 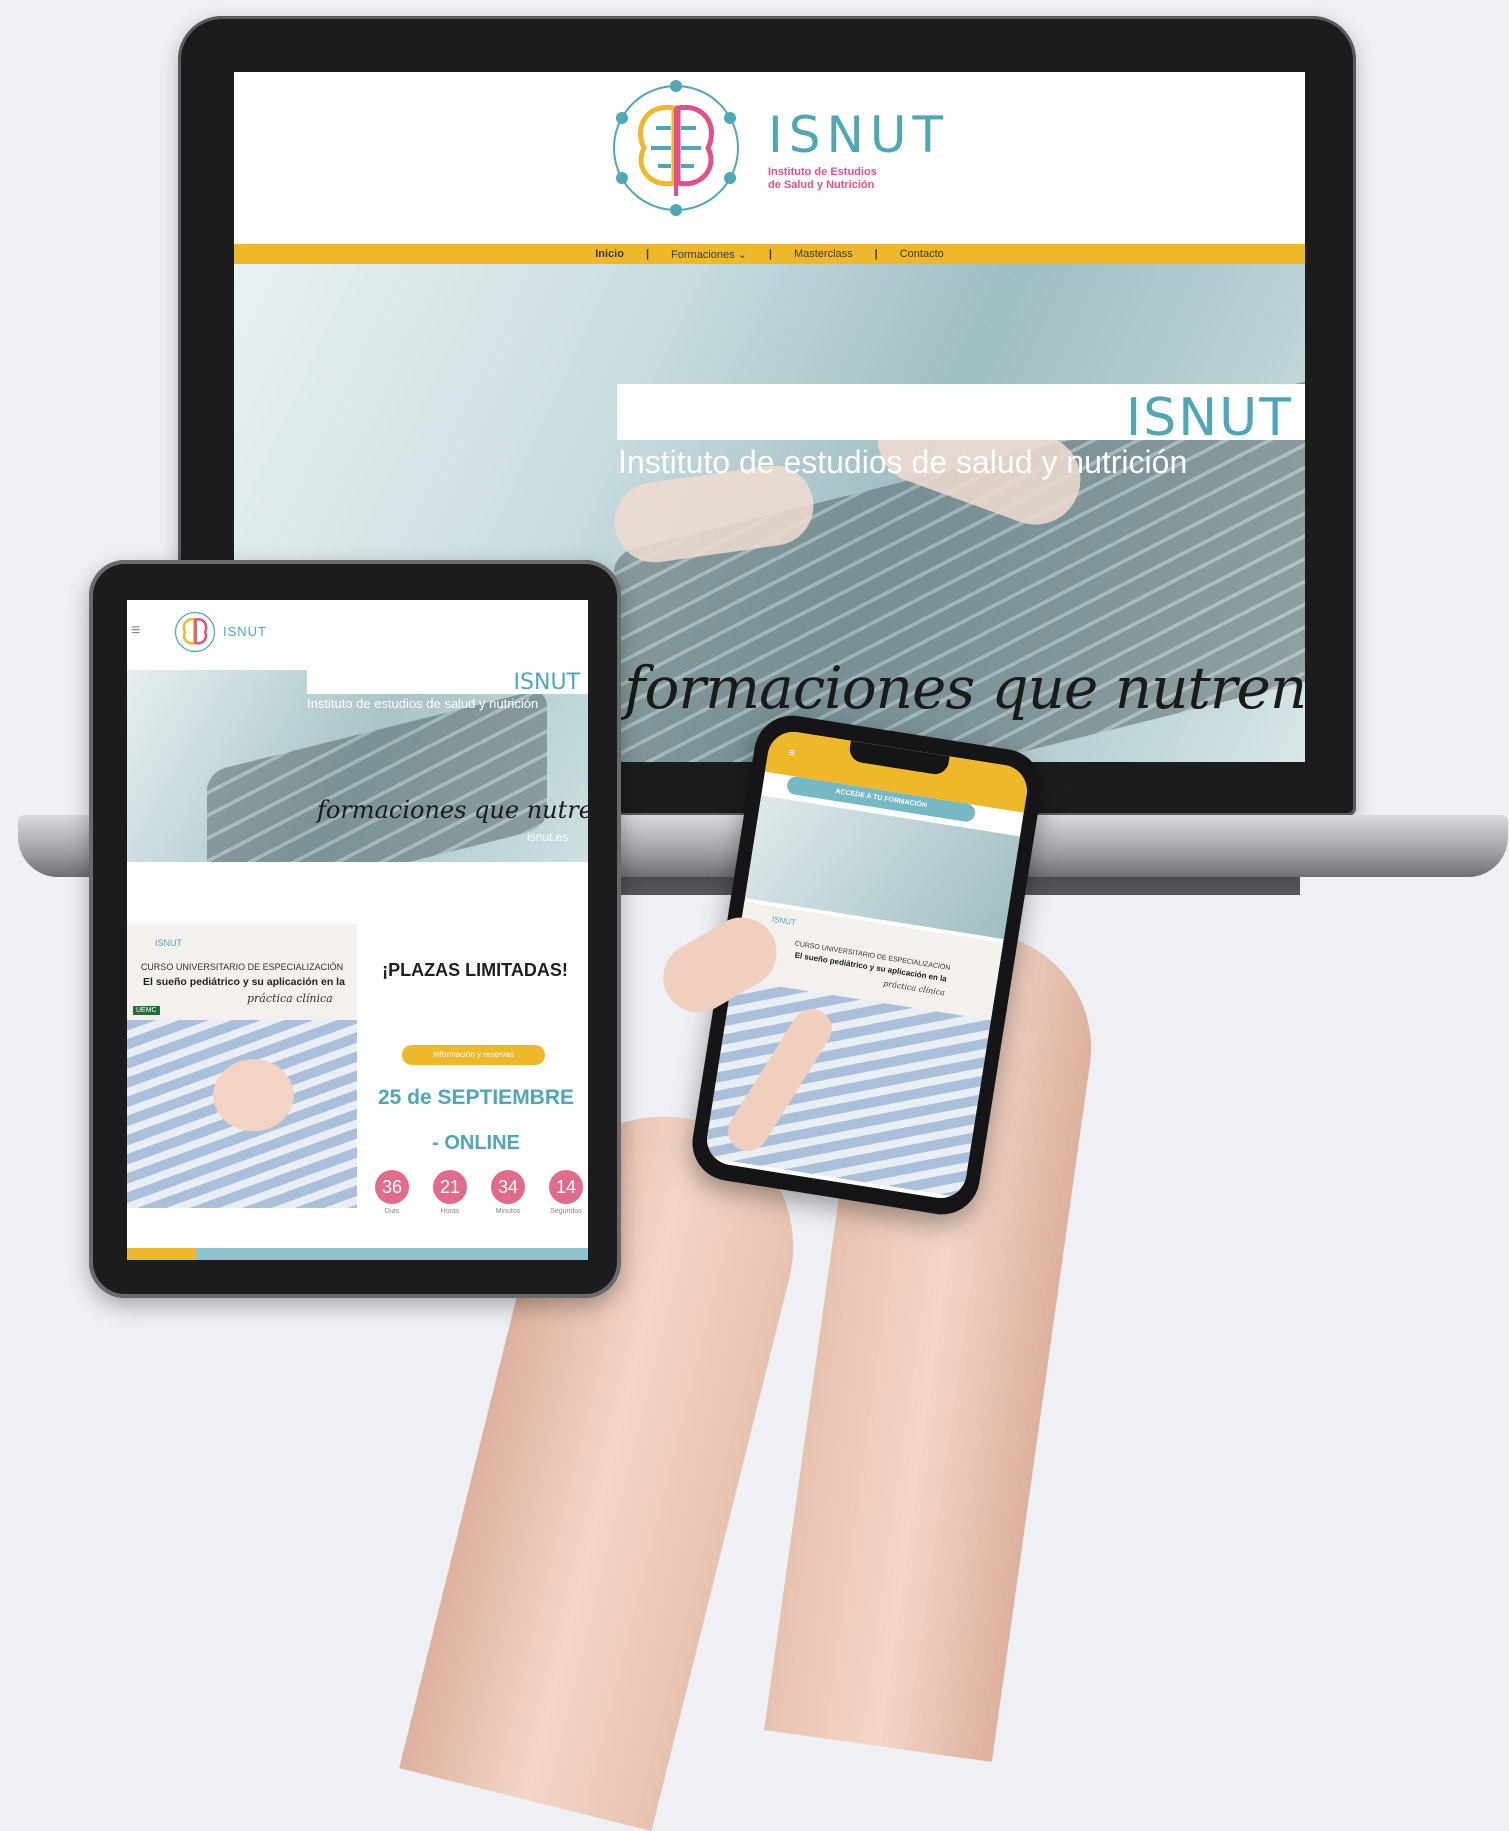 I want to click on logo-wordmark: ISNUT, so click(x=859, y=135).